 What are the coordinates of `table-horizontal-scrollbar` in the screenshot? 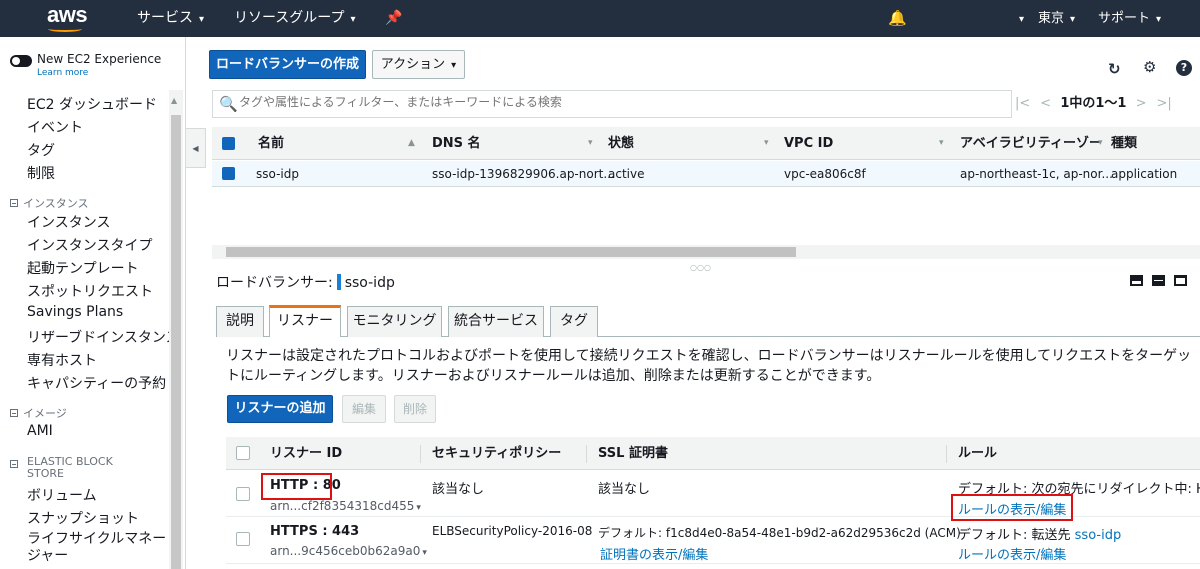 It's located at (706, 252).